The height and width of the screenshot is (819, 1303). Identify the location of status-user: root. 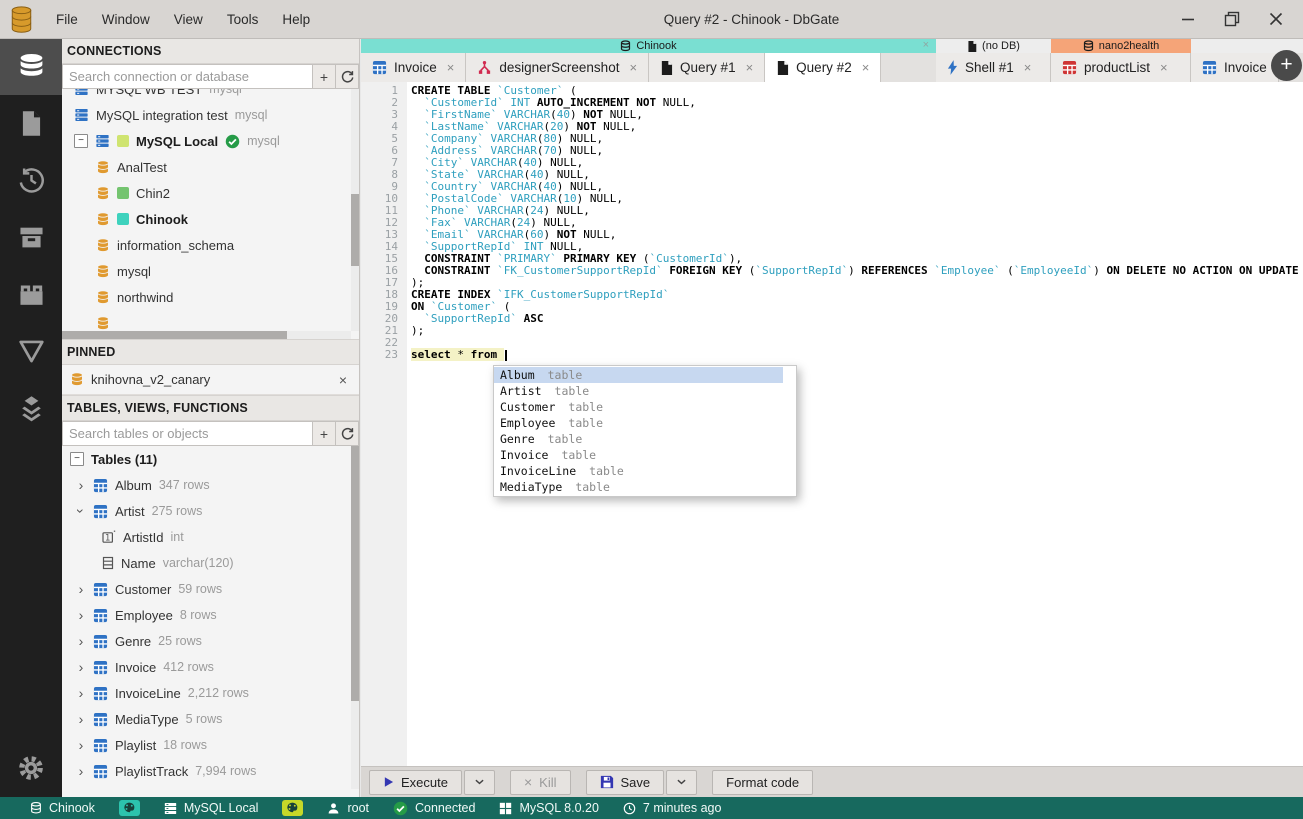
(348, 808).